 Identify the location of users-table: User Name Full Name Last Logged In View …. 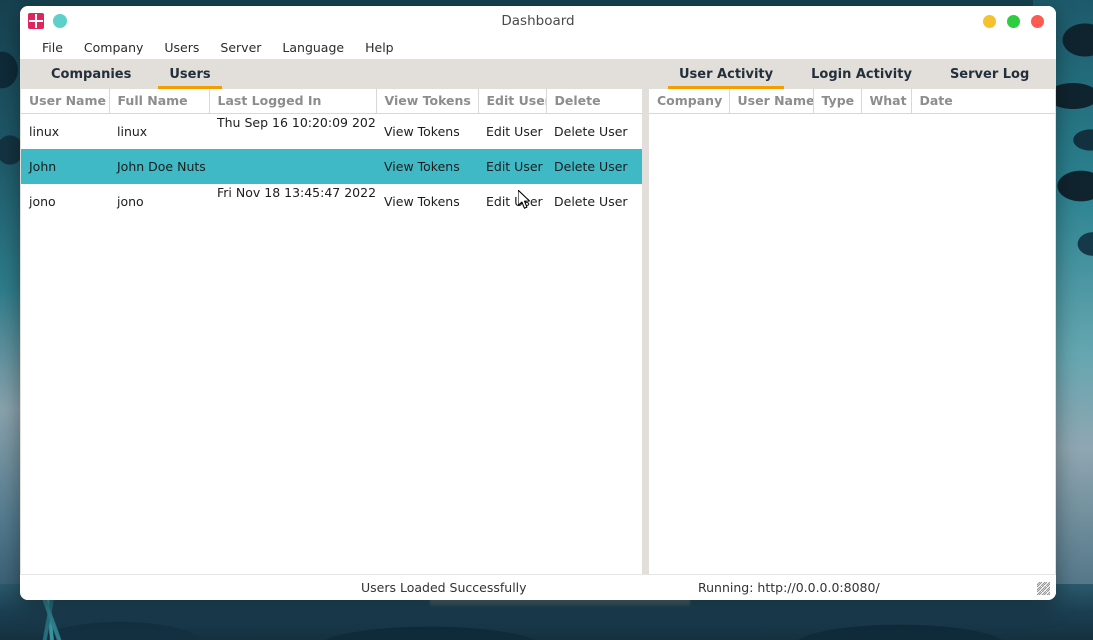
(331, 154).